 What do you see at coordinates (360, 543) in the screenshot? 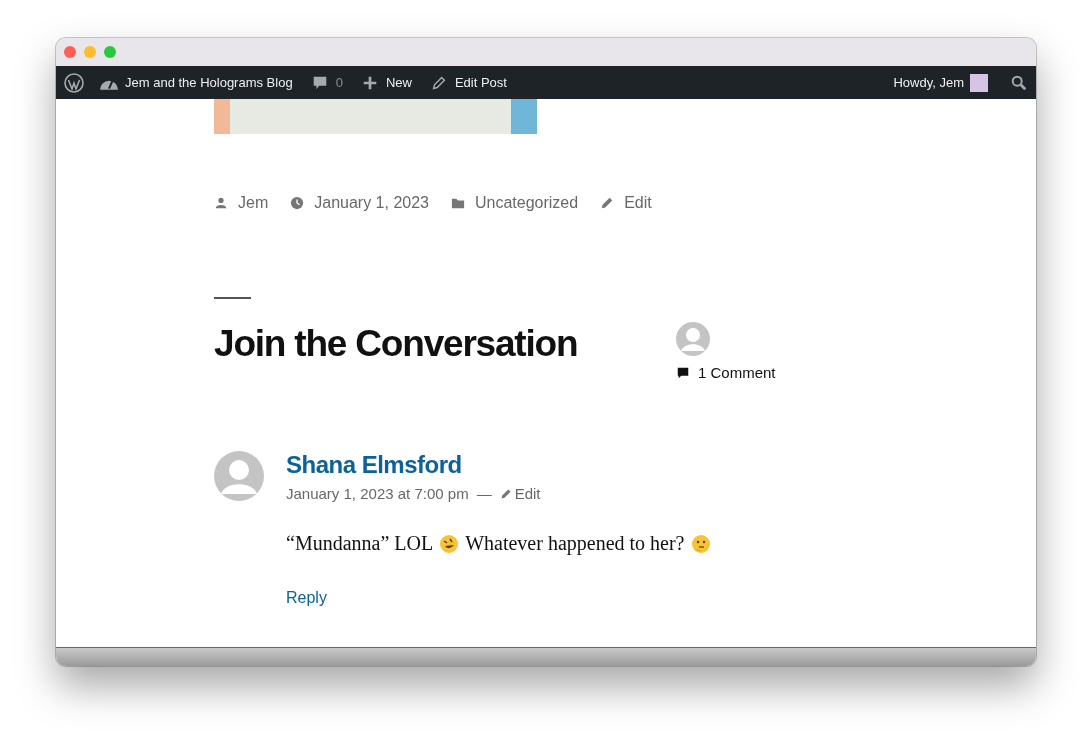
I see `comment-text: “Mundanna” LOL` at bounding box center [360, 543].